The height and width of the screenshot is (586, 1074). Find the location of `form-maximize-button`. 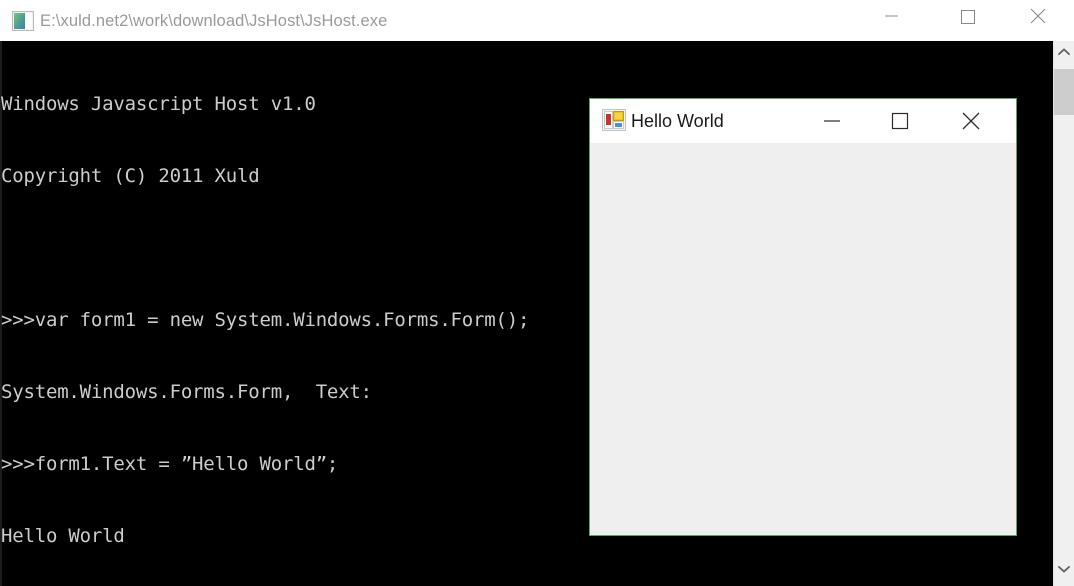

form-maximize-button is located at coordinates (900, 119).